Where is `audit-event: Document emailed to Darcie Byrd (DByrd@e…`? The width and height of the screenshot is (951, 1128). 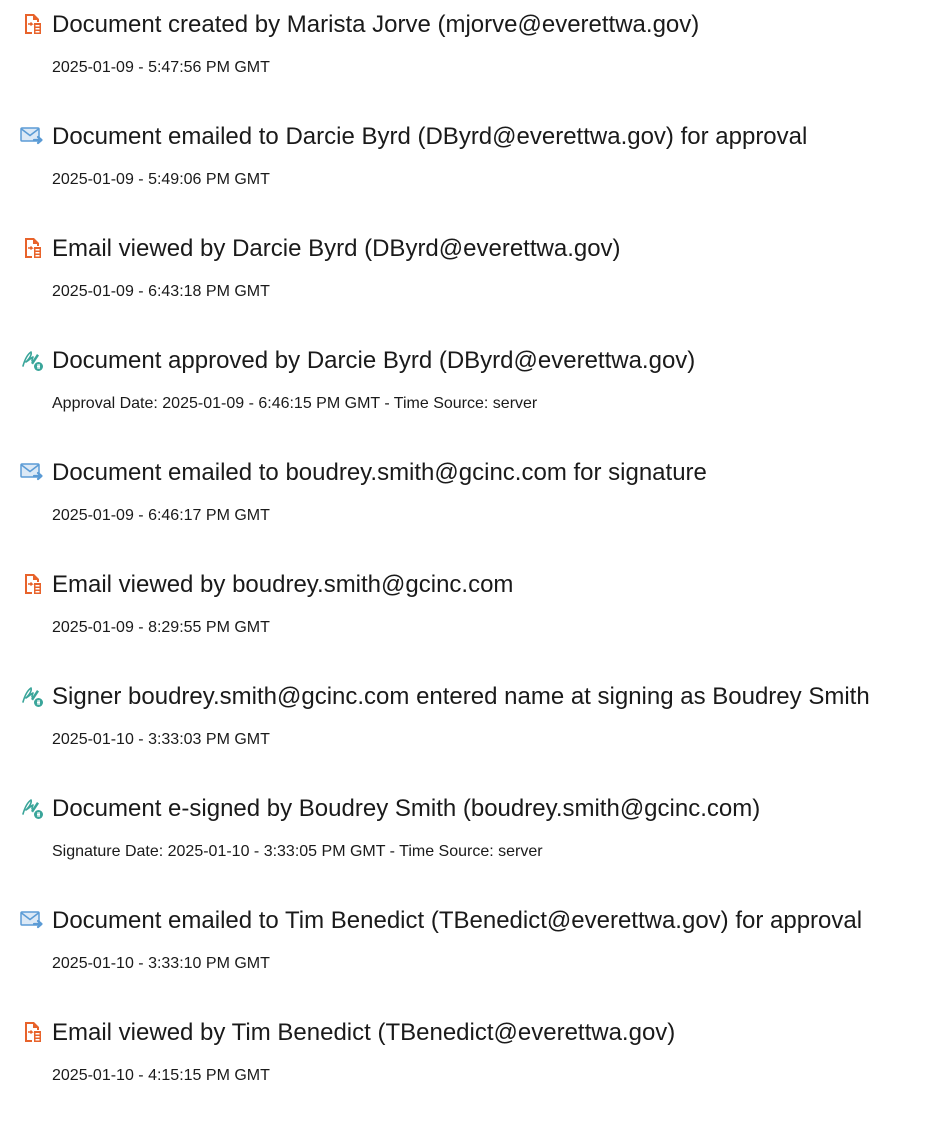
audit-event: Document emailed to Darcie Byrd (DByrd@e… is located at coordinates (475, 177).